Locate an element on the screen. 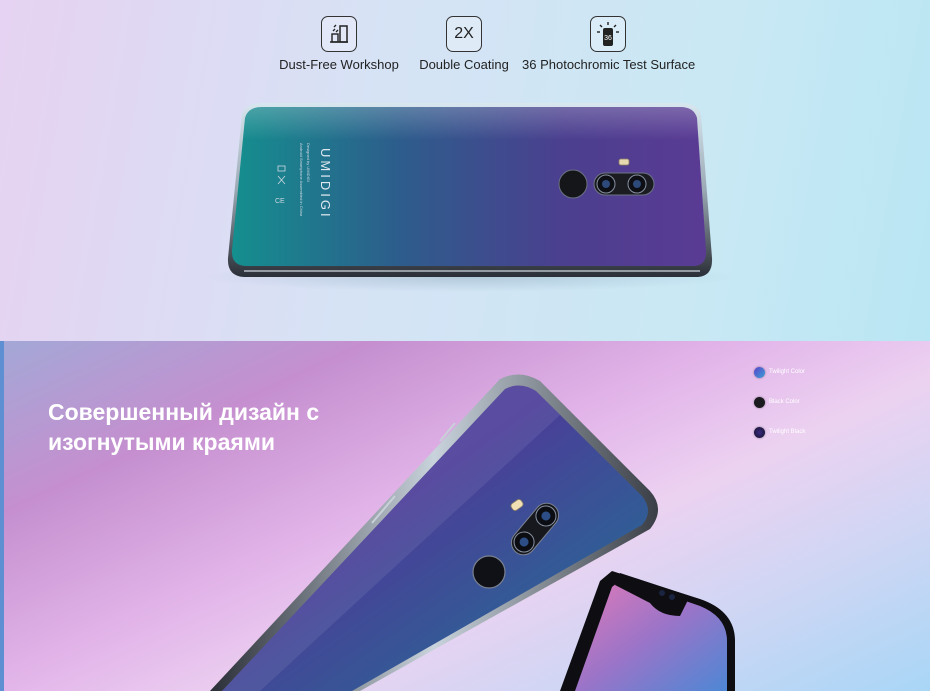  color-name: Twilight Black is located at coordinates (787, 432).